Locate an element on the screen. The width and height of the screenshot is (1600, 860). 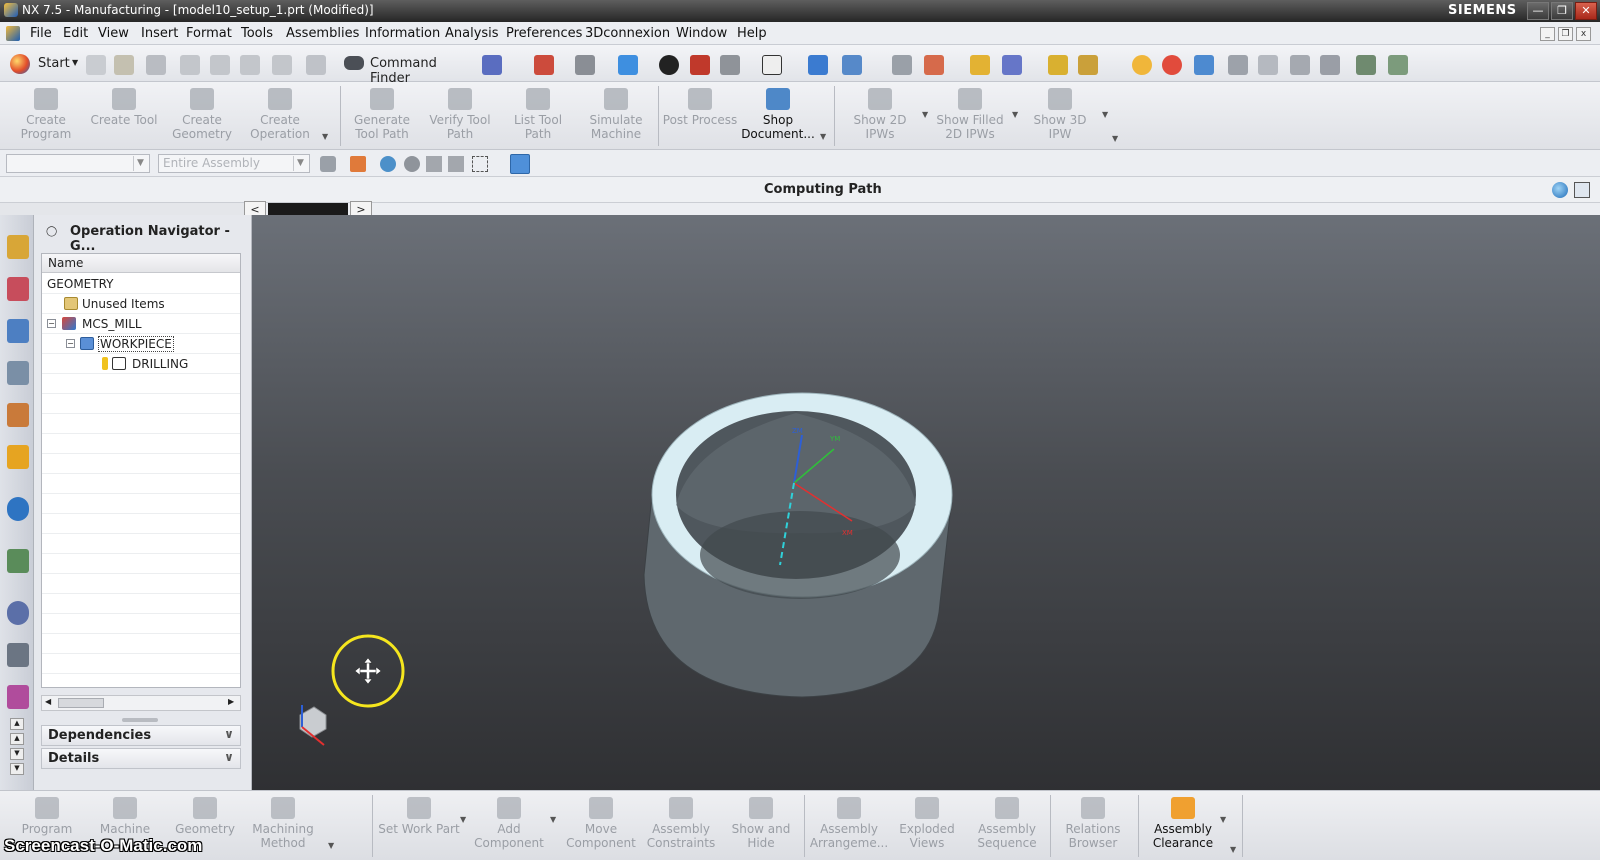
collapse-icon: − is located at coordinates (70, 343).